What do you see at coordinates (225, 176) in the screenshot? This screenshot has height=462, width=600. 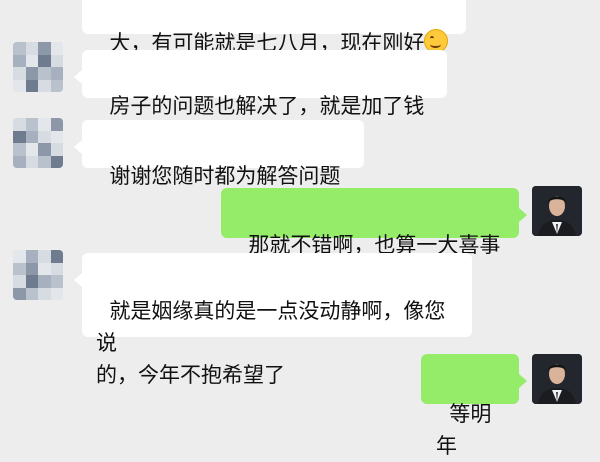 I see `message-text: 谢谢您随时都为解答问题` at bounding box center [225, 176].